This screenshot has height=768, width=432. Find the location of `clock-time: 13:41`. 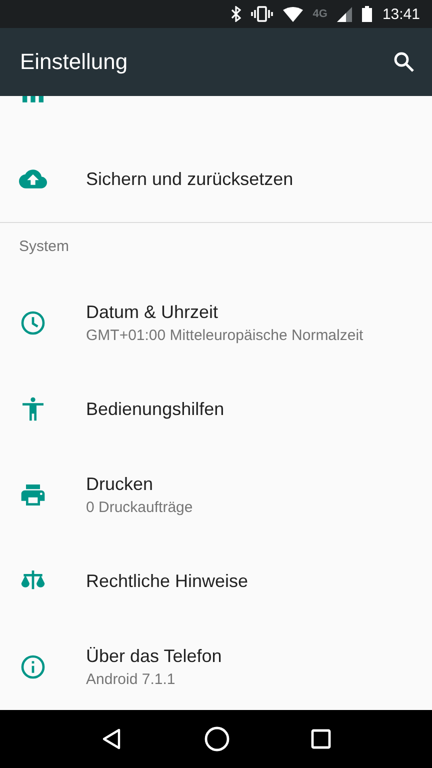

clock-time: 13:41 is located at coordinates (401, 14).